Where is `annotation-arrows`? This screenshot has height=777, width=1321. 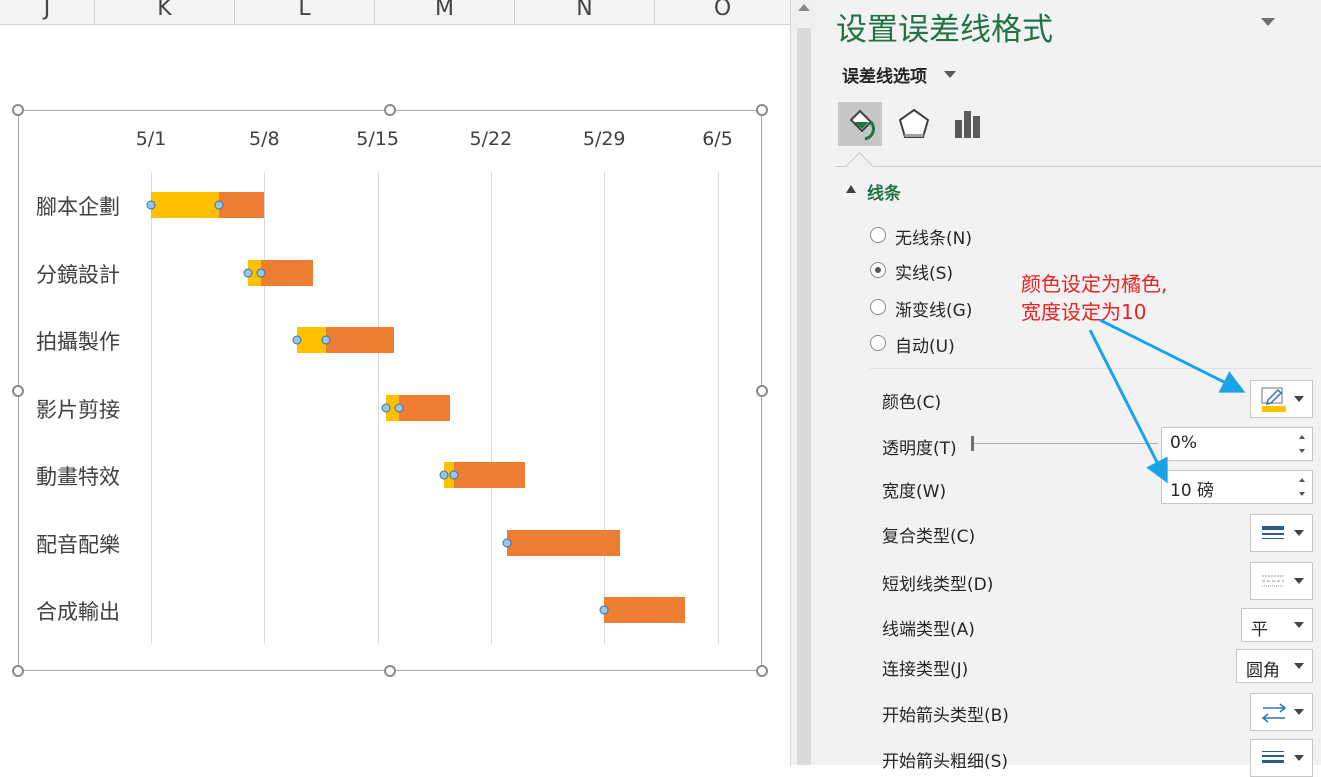 annotation-arrows is located at coordinates (1167, 401).